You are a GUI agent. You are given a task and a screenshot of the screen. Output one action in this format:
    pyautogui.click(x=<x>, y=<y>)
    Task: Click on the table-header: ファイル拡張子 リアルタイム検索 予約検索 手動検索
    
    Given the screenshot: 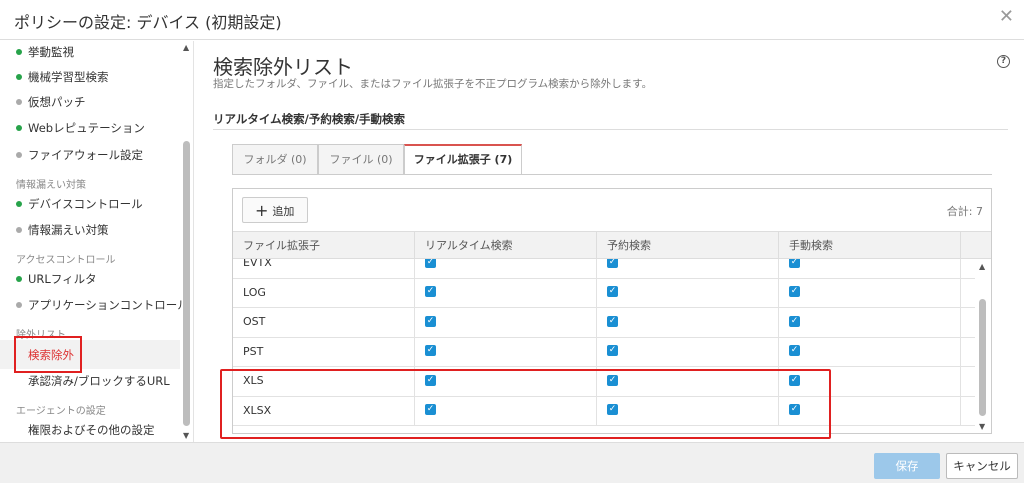 What is the action you would take?
    pyautogui.click(x=612, y=245)
    